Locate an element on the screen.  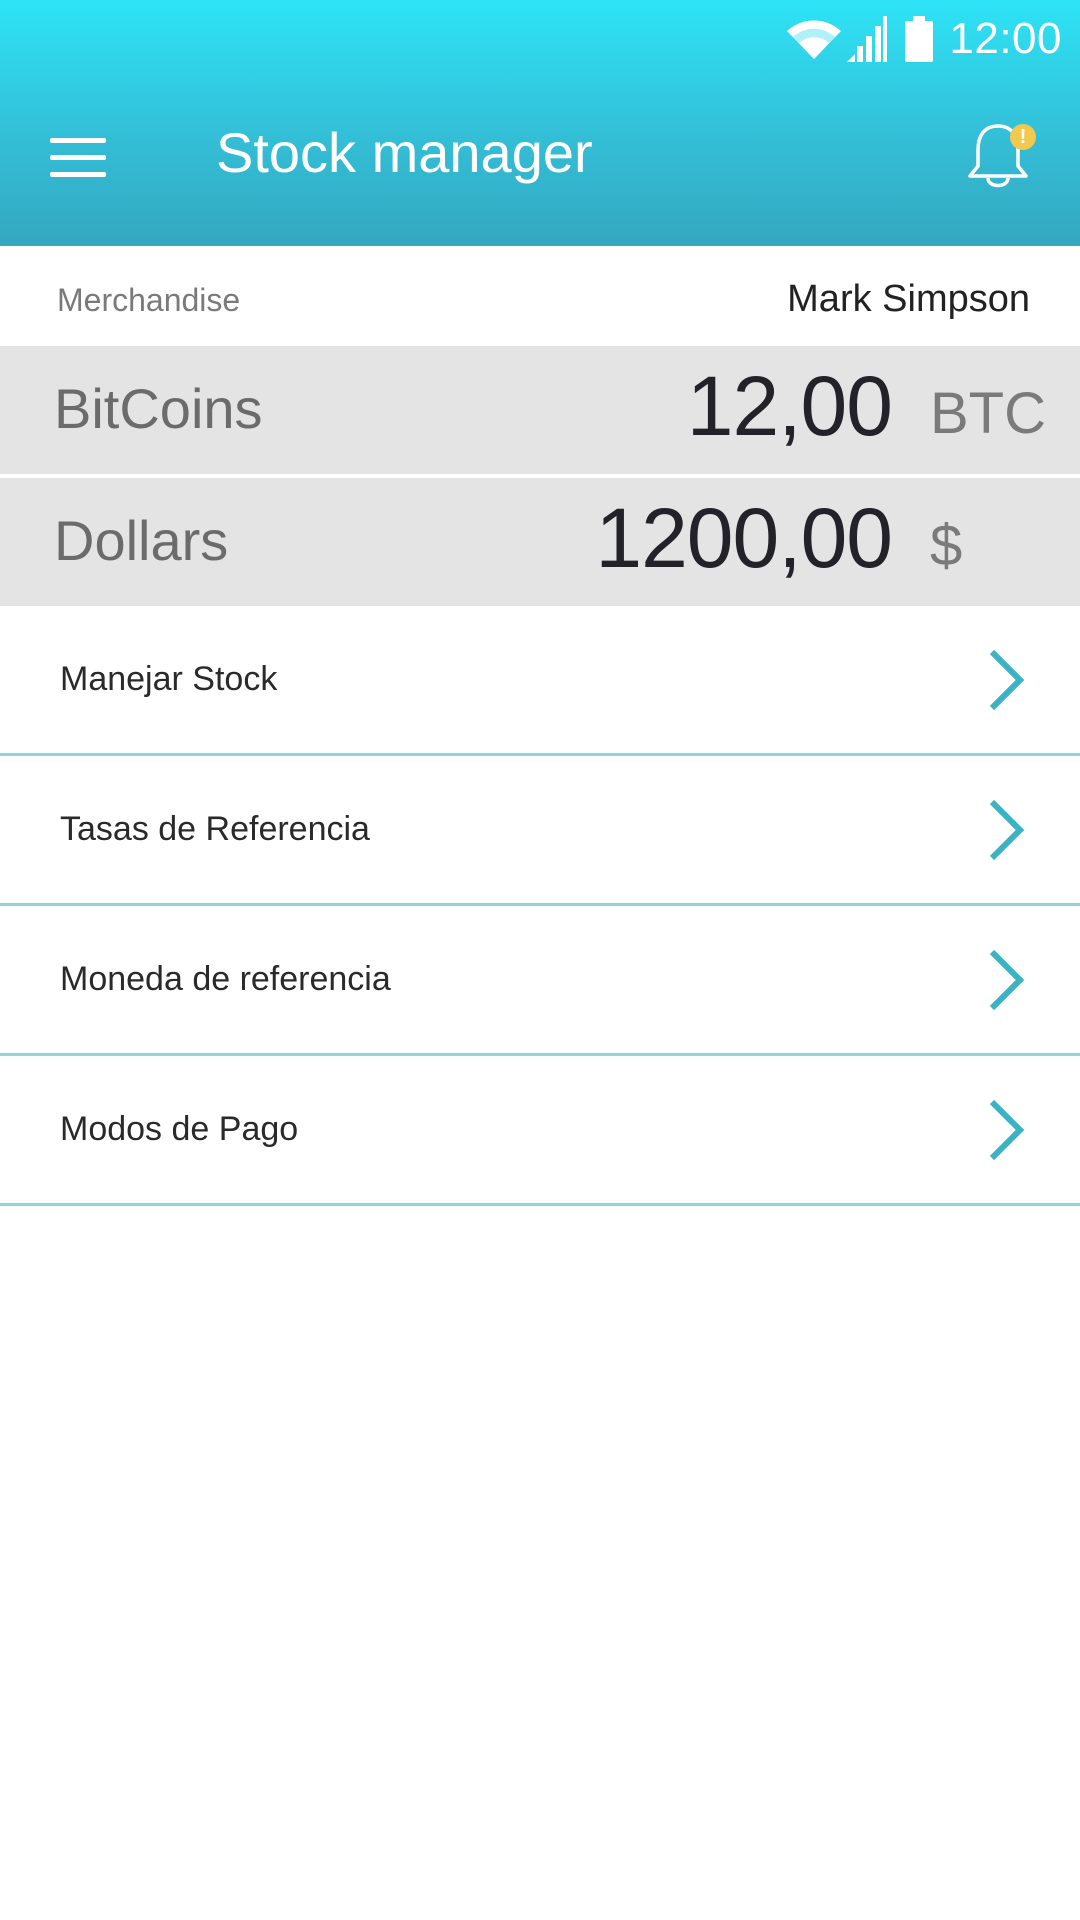
menu-item-modos-de-pago: Modos de Pago is located at coordinates (540, 1131).